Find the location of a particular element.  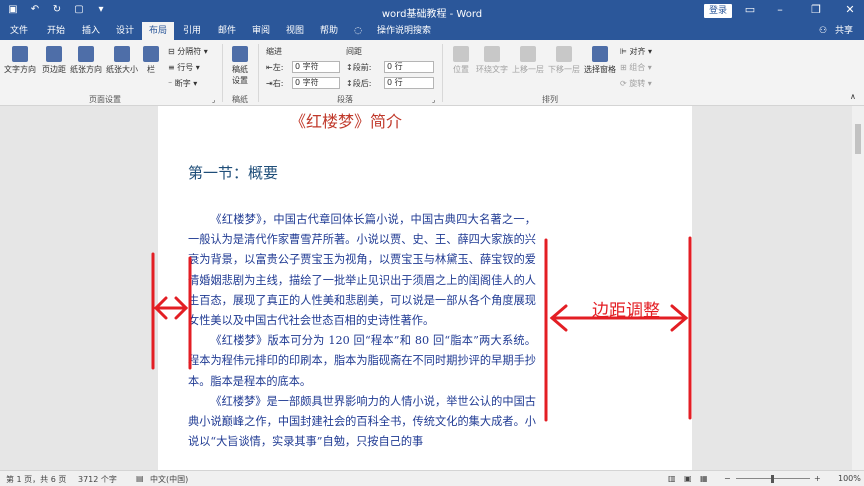

tab-design: 设计 is located at coordinates (125, 31).